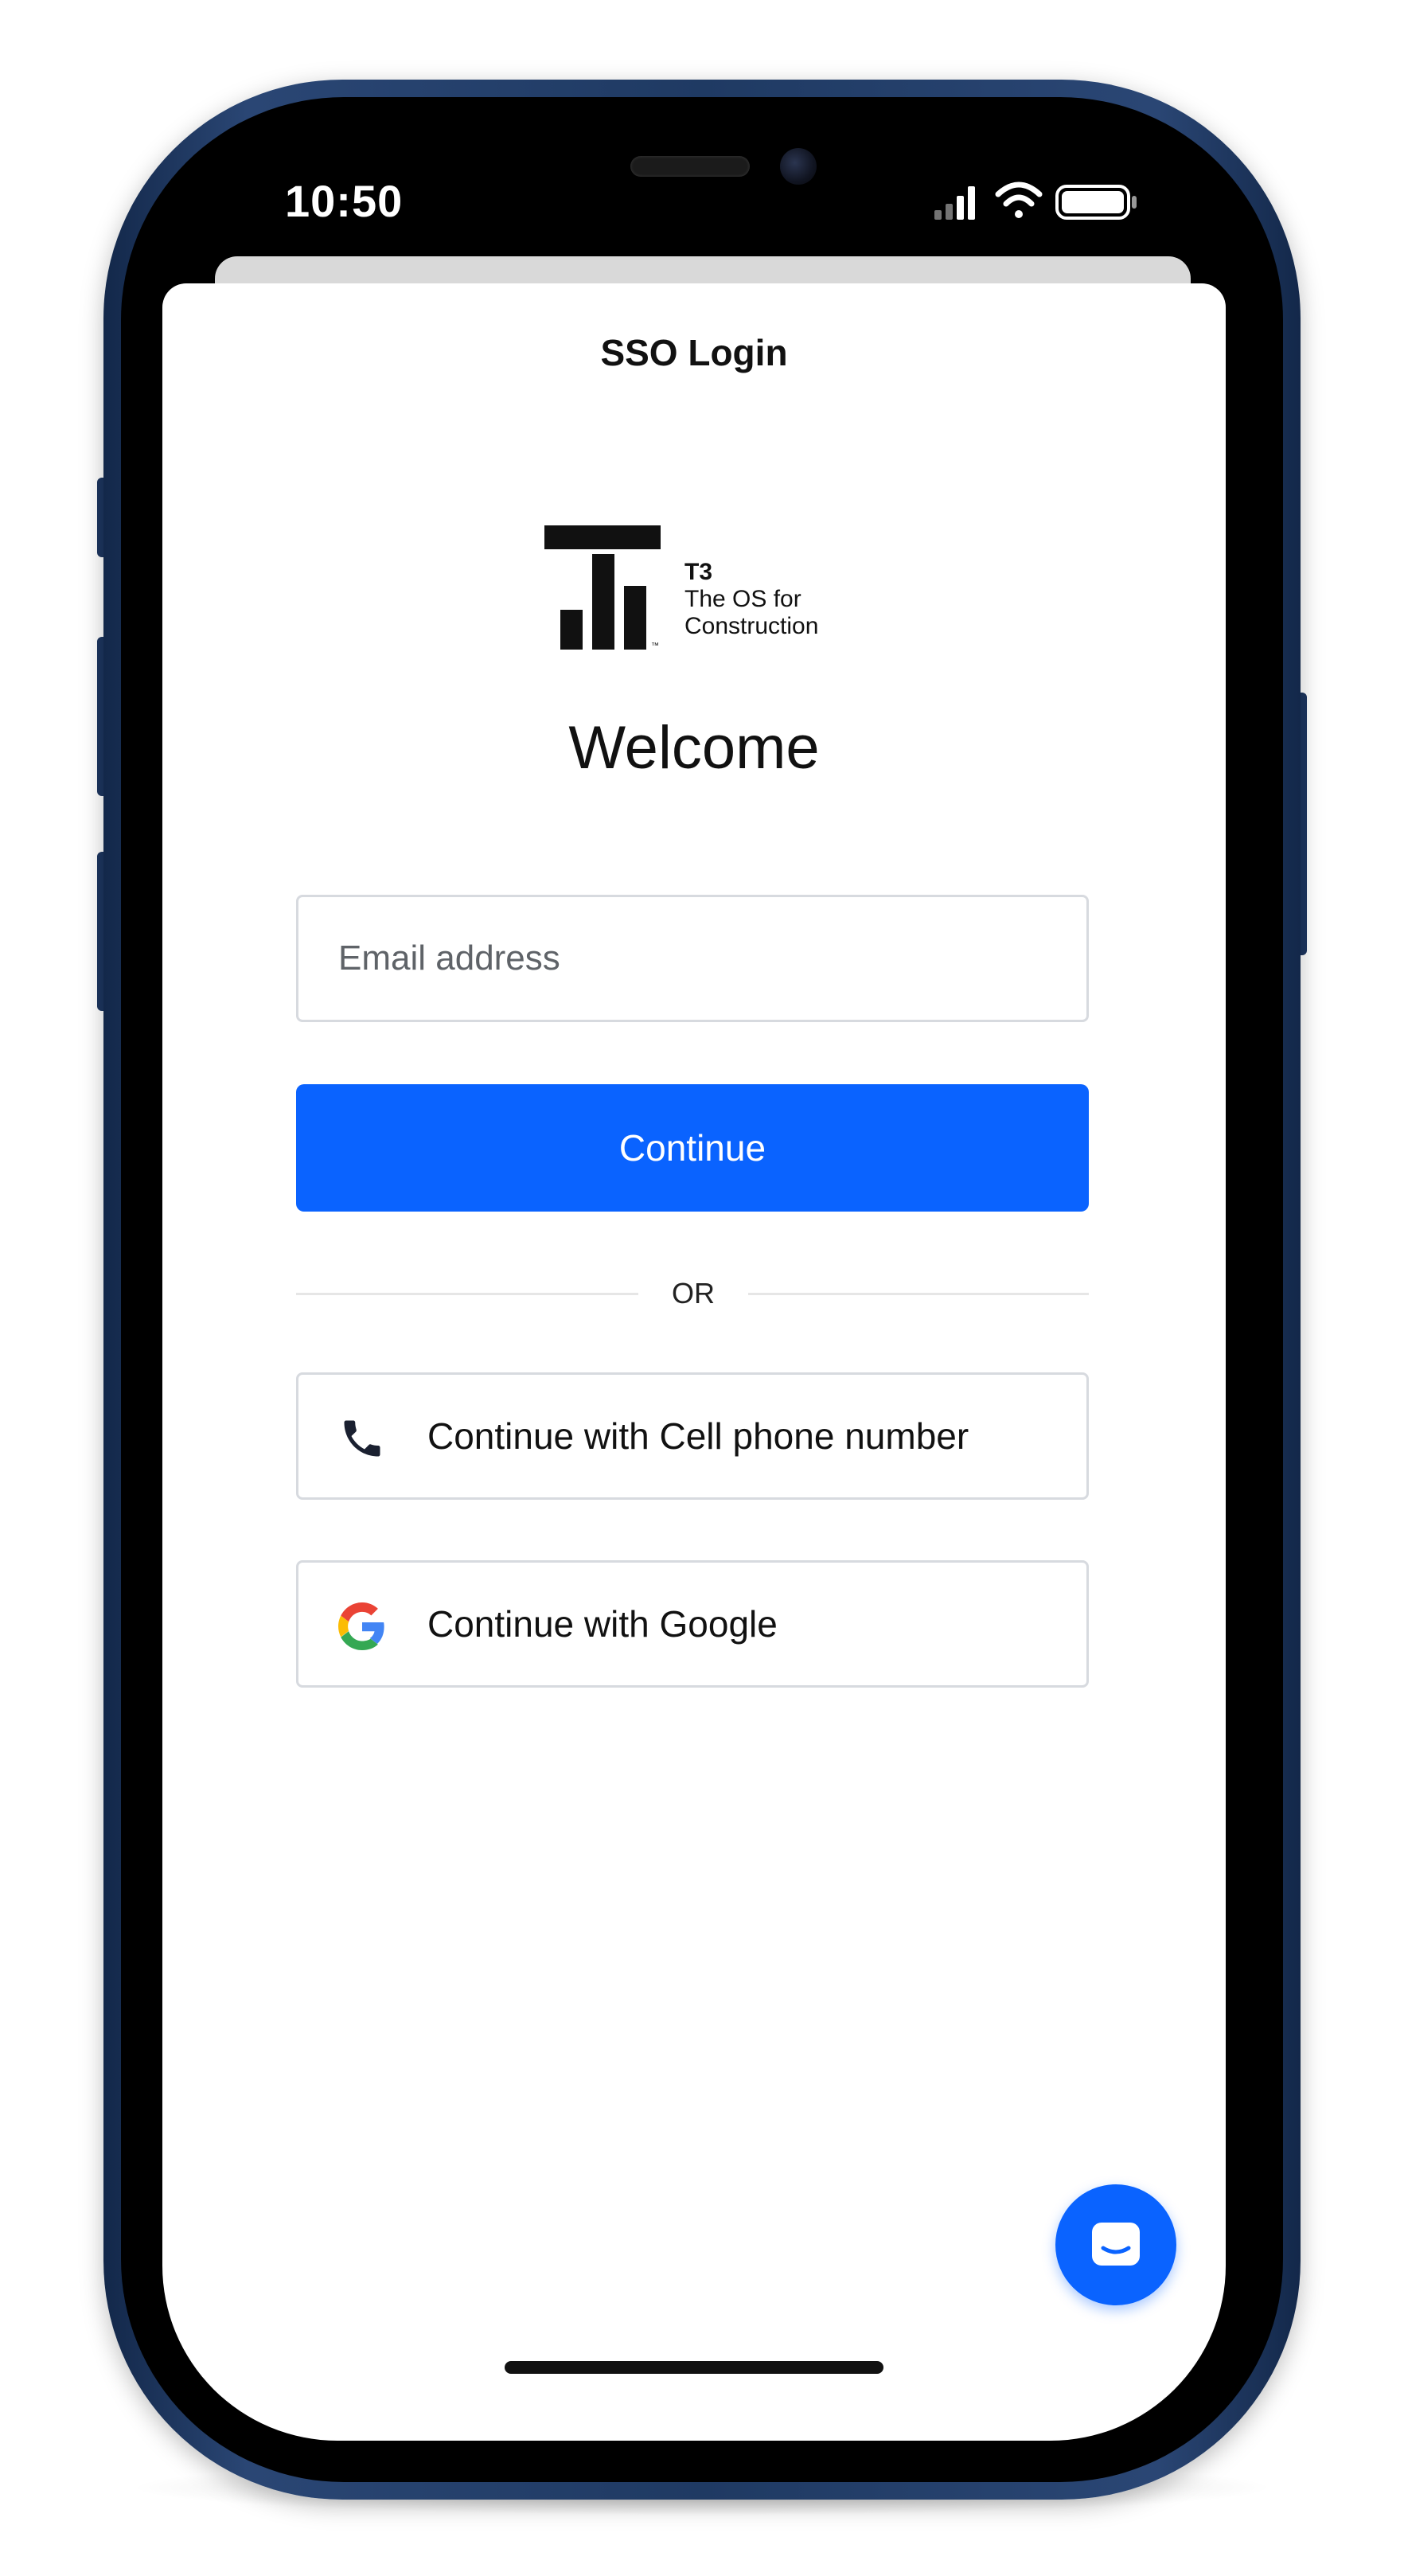 This screenshot has width=1404, height=2576. Describe the element at coordinates (698, 572) in the screenshot. I see `logo-brand: T3` at that location.